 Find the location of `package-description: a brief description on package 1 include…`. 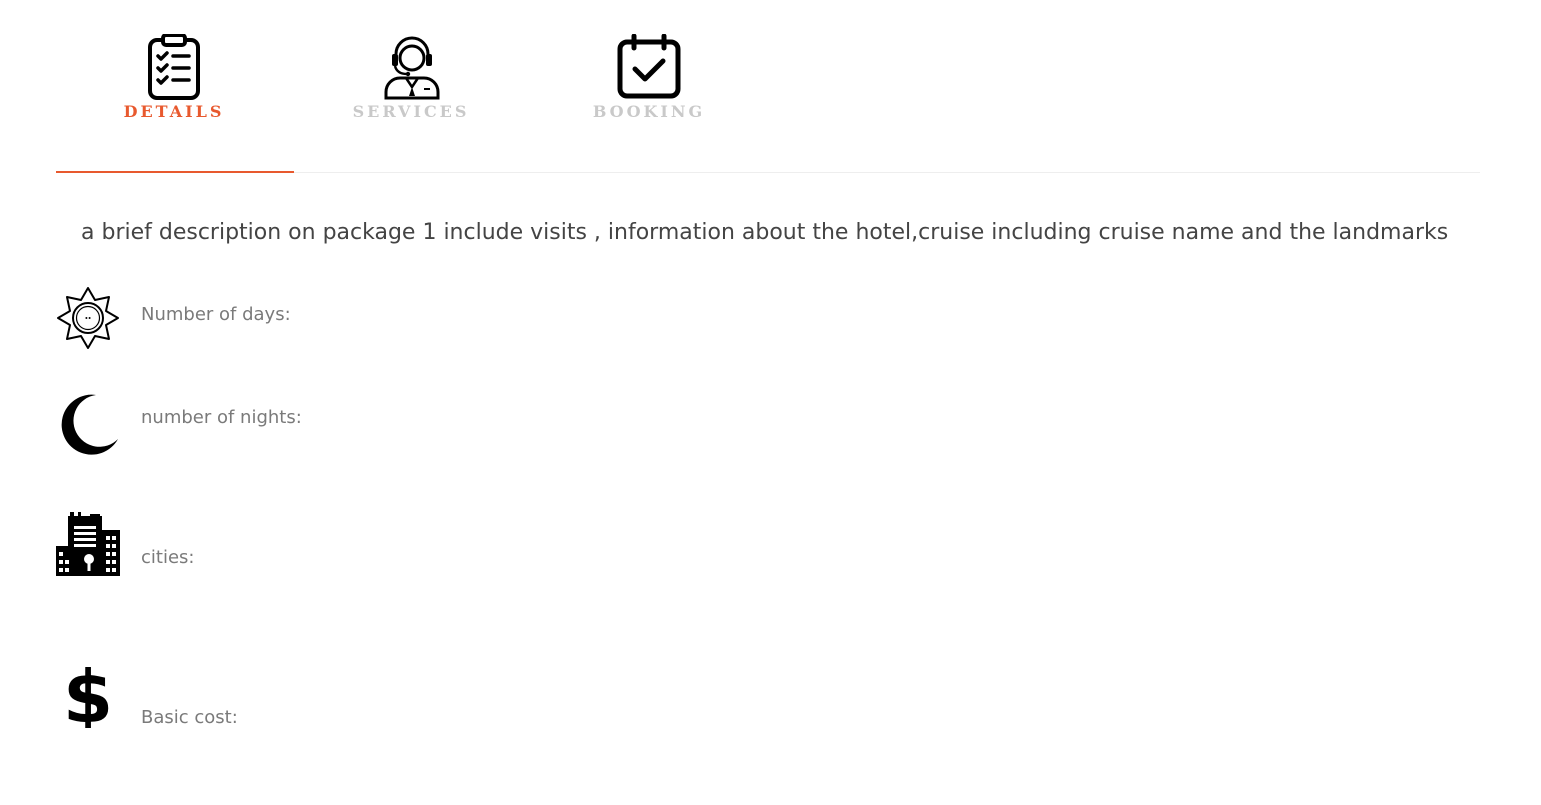

package-description: a brief description on package 1 include… is located at coordinates (765, 232).